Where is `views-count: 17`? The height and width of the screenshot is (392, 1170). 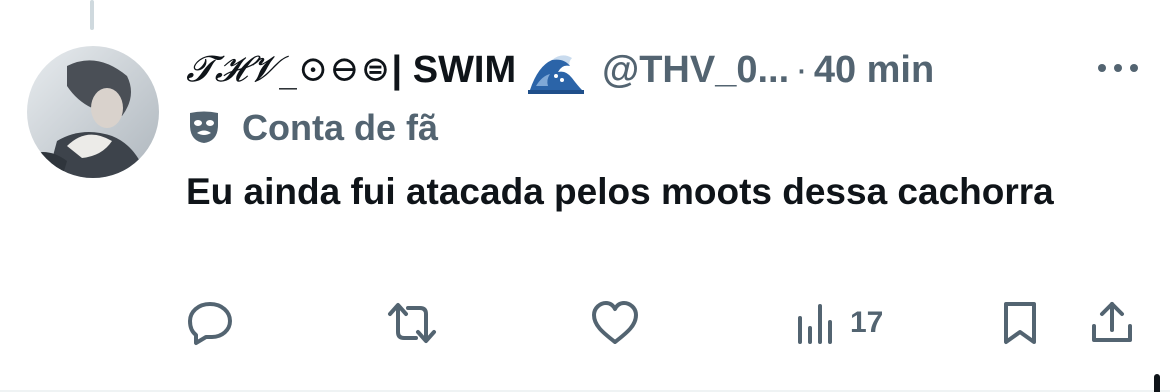
views-count: 17 is located at coordinates (867, 322).